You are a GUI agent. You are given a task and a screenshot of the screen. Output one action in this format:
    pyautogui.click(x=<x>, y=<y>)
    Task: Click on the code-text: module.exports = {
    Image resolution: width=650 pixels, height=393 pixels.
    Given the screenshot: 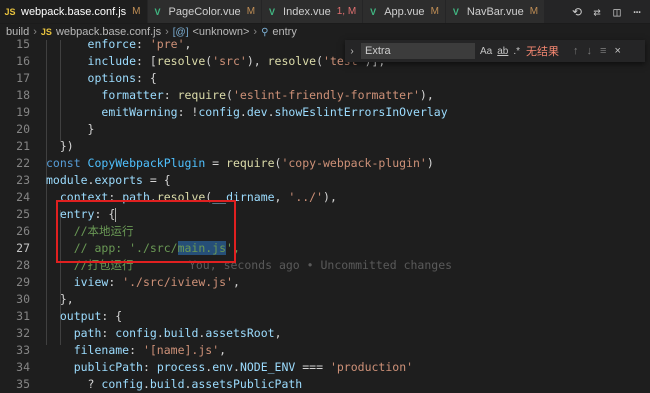 What is the action you would take?
    pyautogui.click(x=108, y=180)
    